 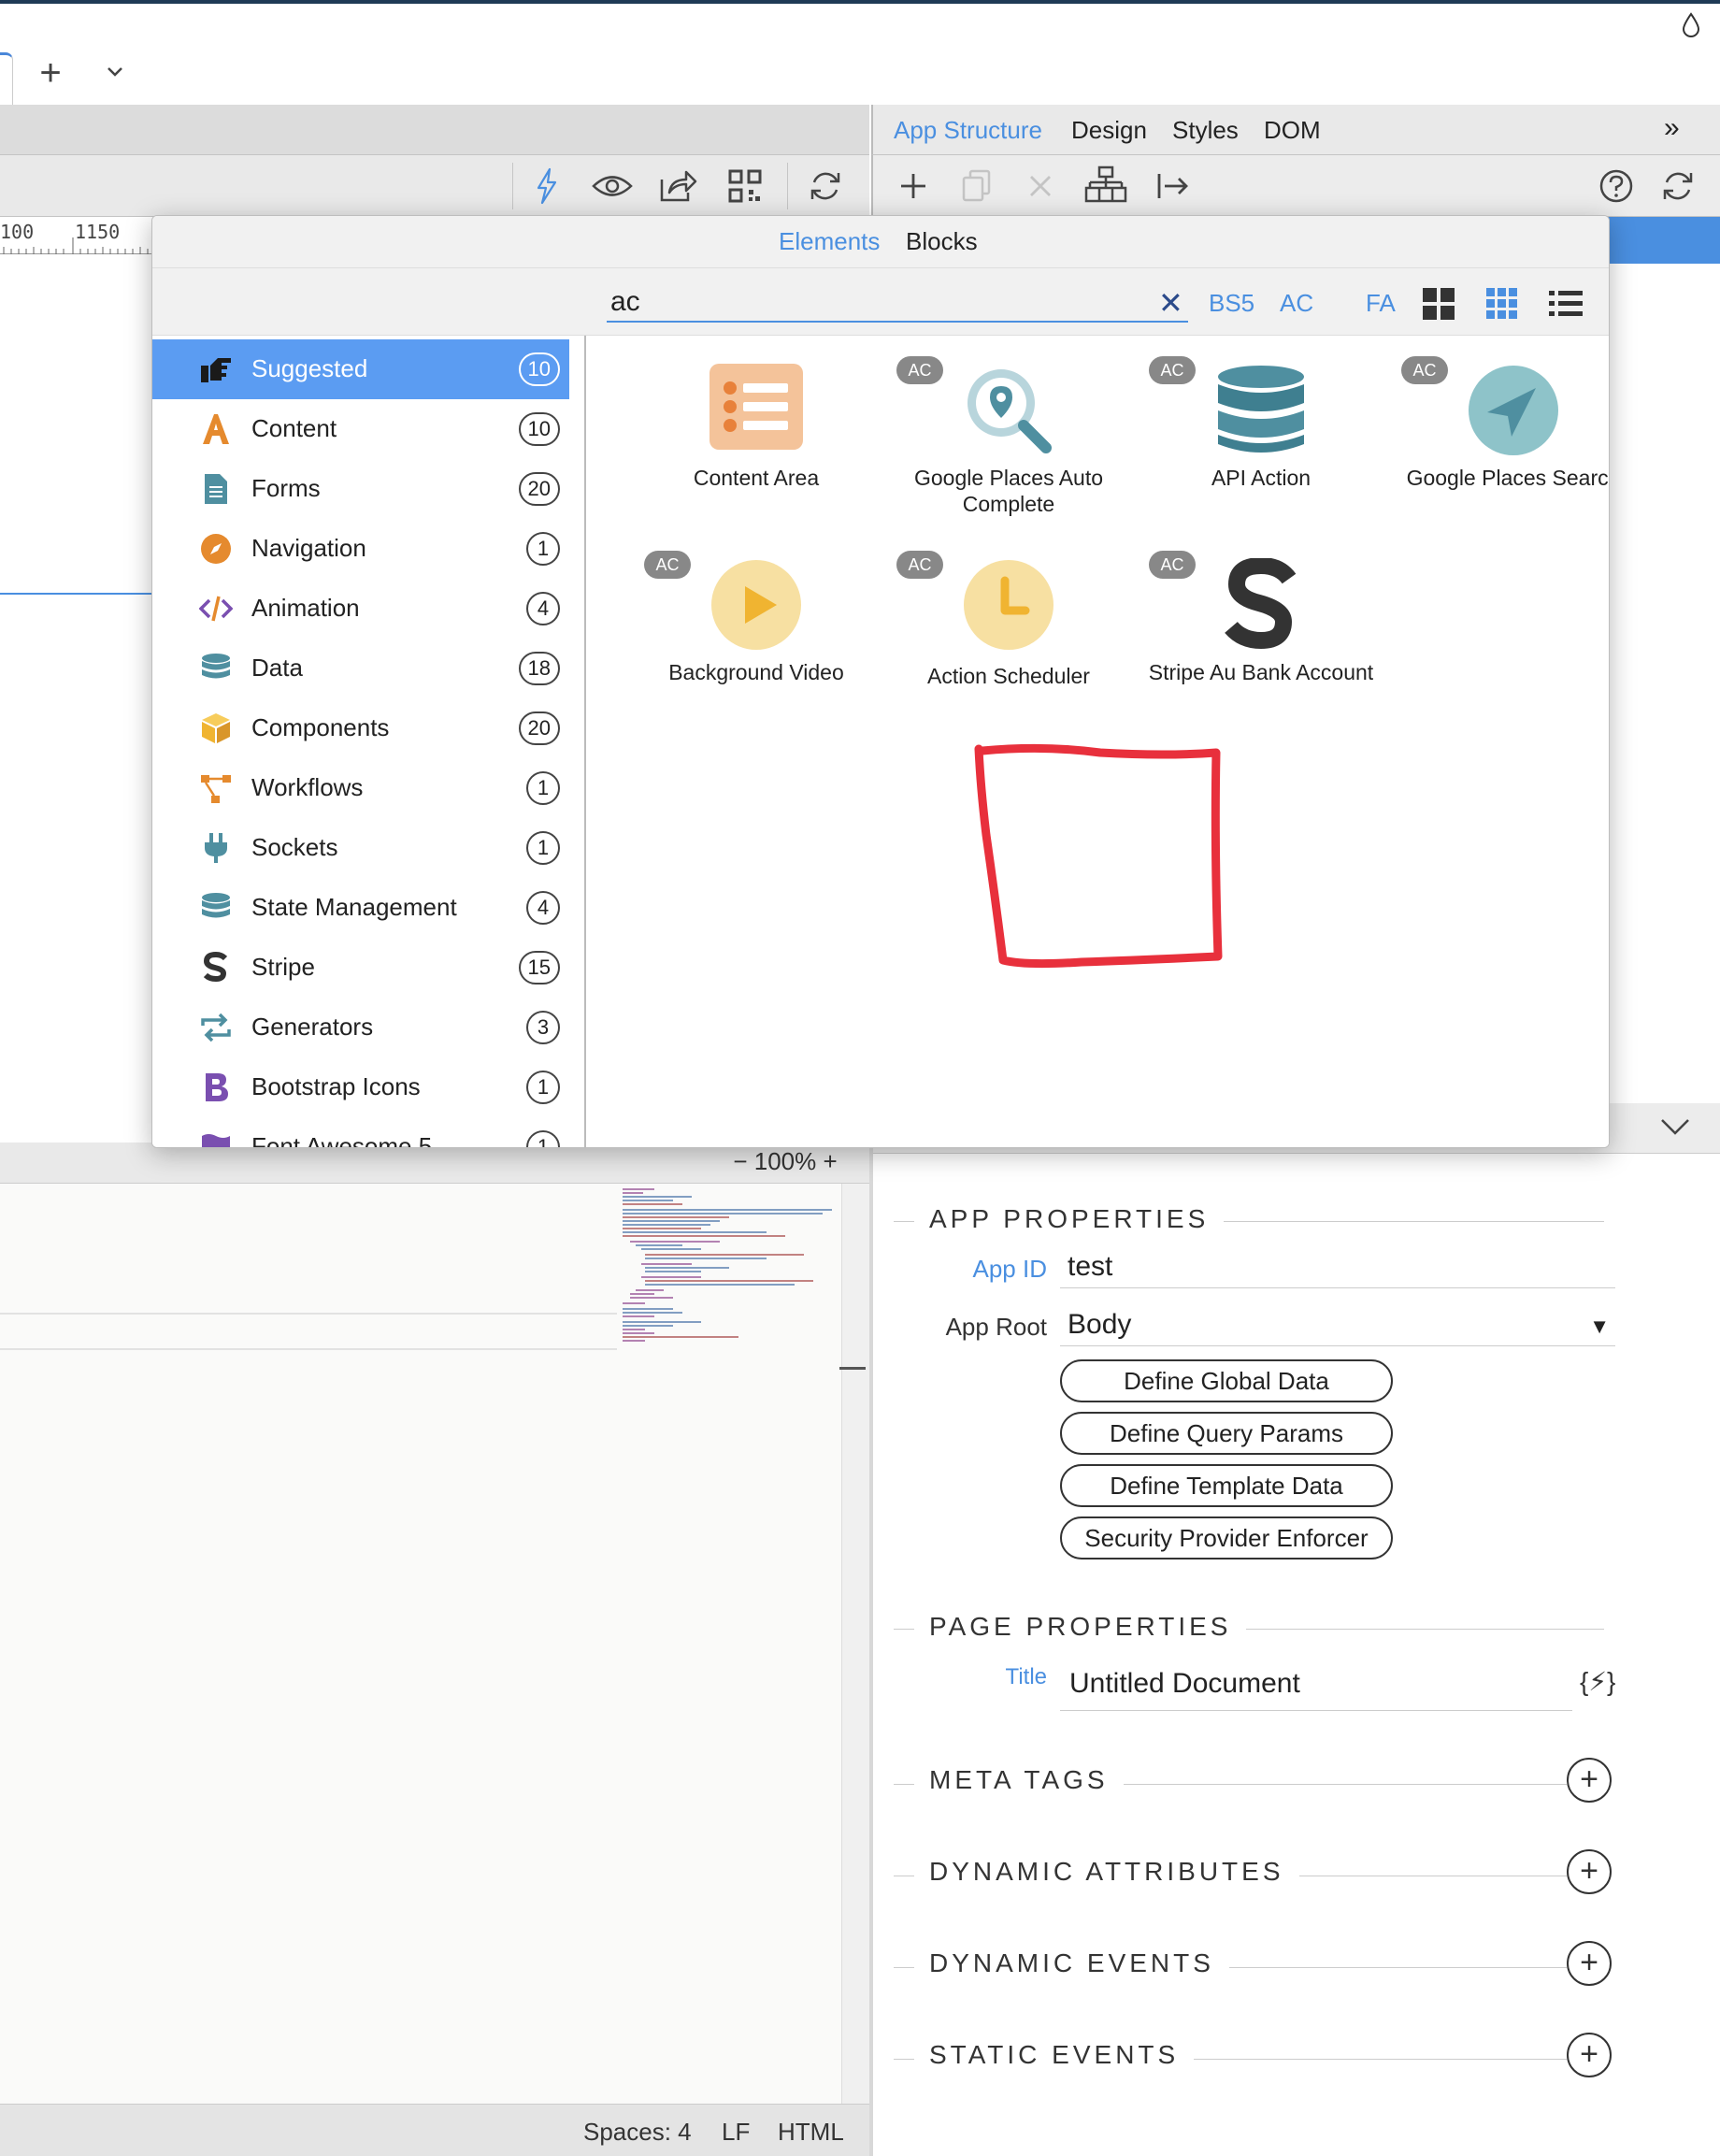 What do you see at coordinates (1337, 1267) in the screenshot?
I see `app-id-field: test` at bounding box center [1337, 1267].